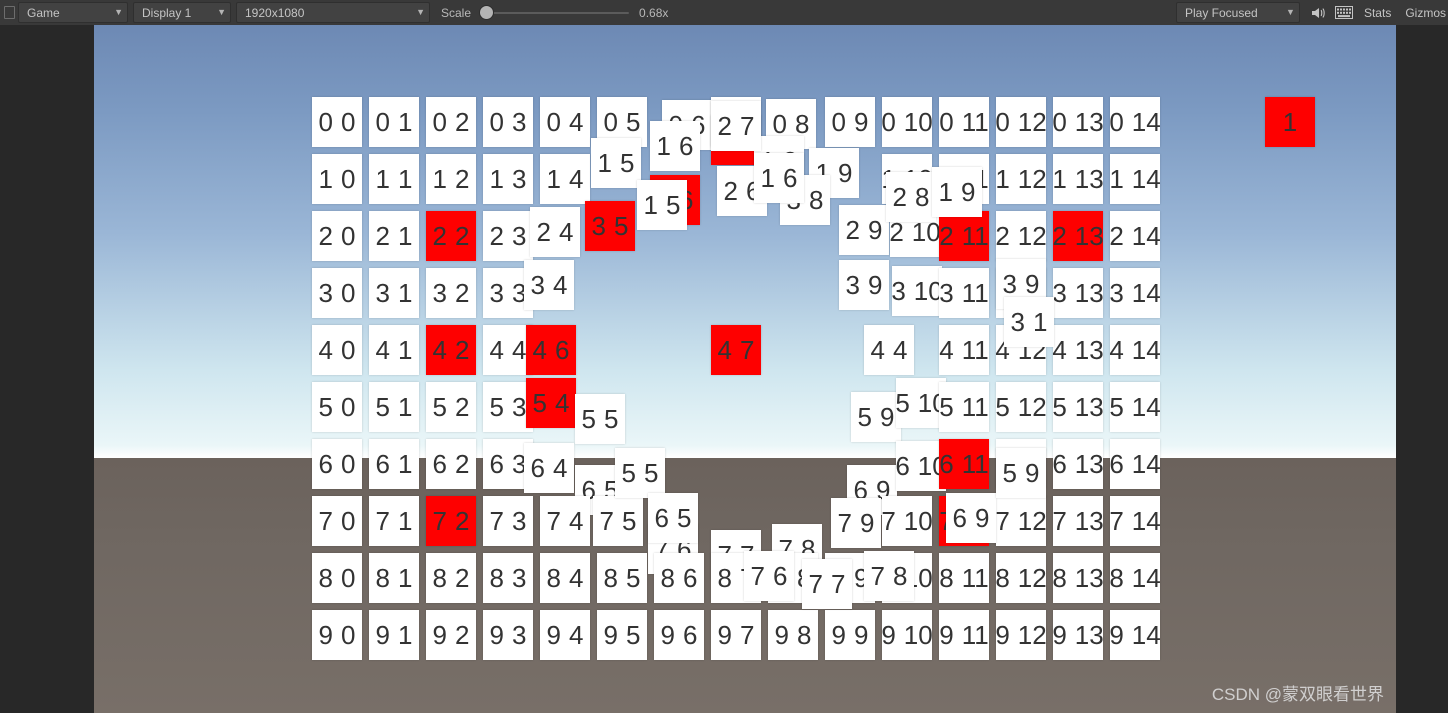 The image size is (1448, 713). What do you see at coordinates (337, 578) in the screenshot?
I see `grid-tile-r8-c0: 80` at bounding box center [337, 578].